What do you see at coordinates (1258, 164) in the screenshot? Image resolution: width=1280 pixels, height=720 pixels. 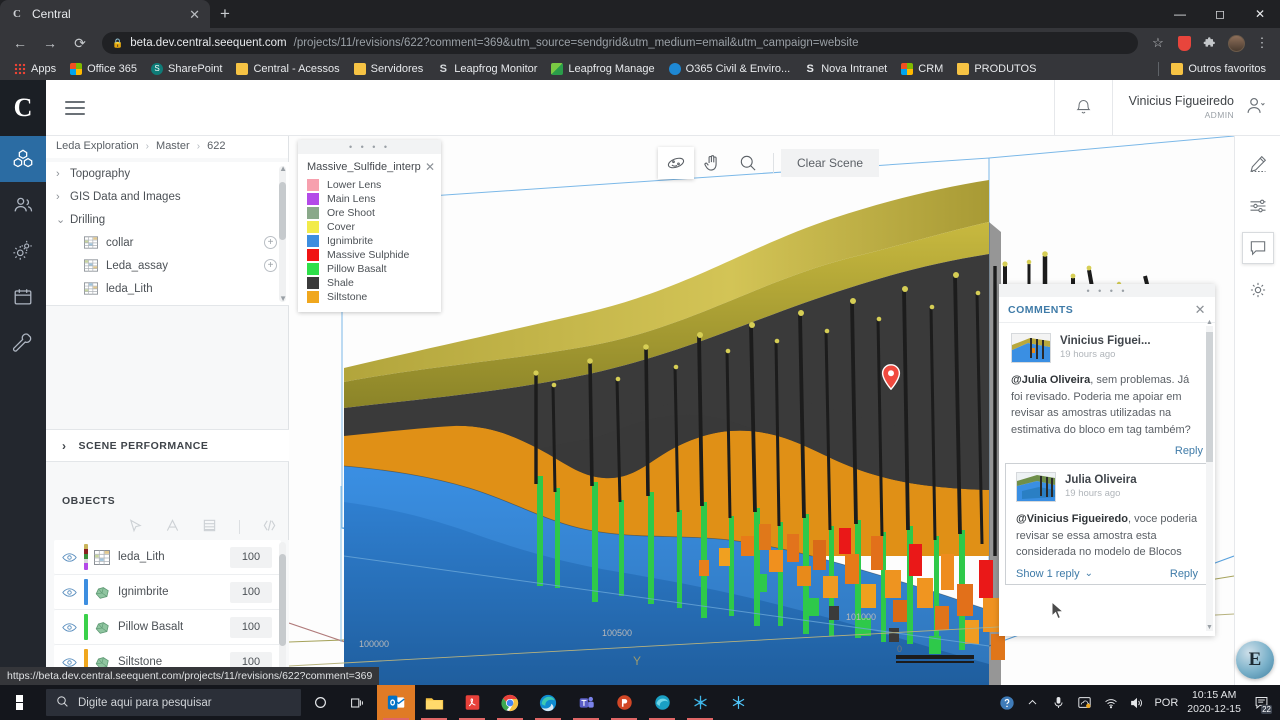 I see `pencil-ruler-icon` at bounding box center [1258, 164].